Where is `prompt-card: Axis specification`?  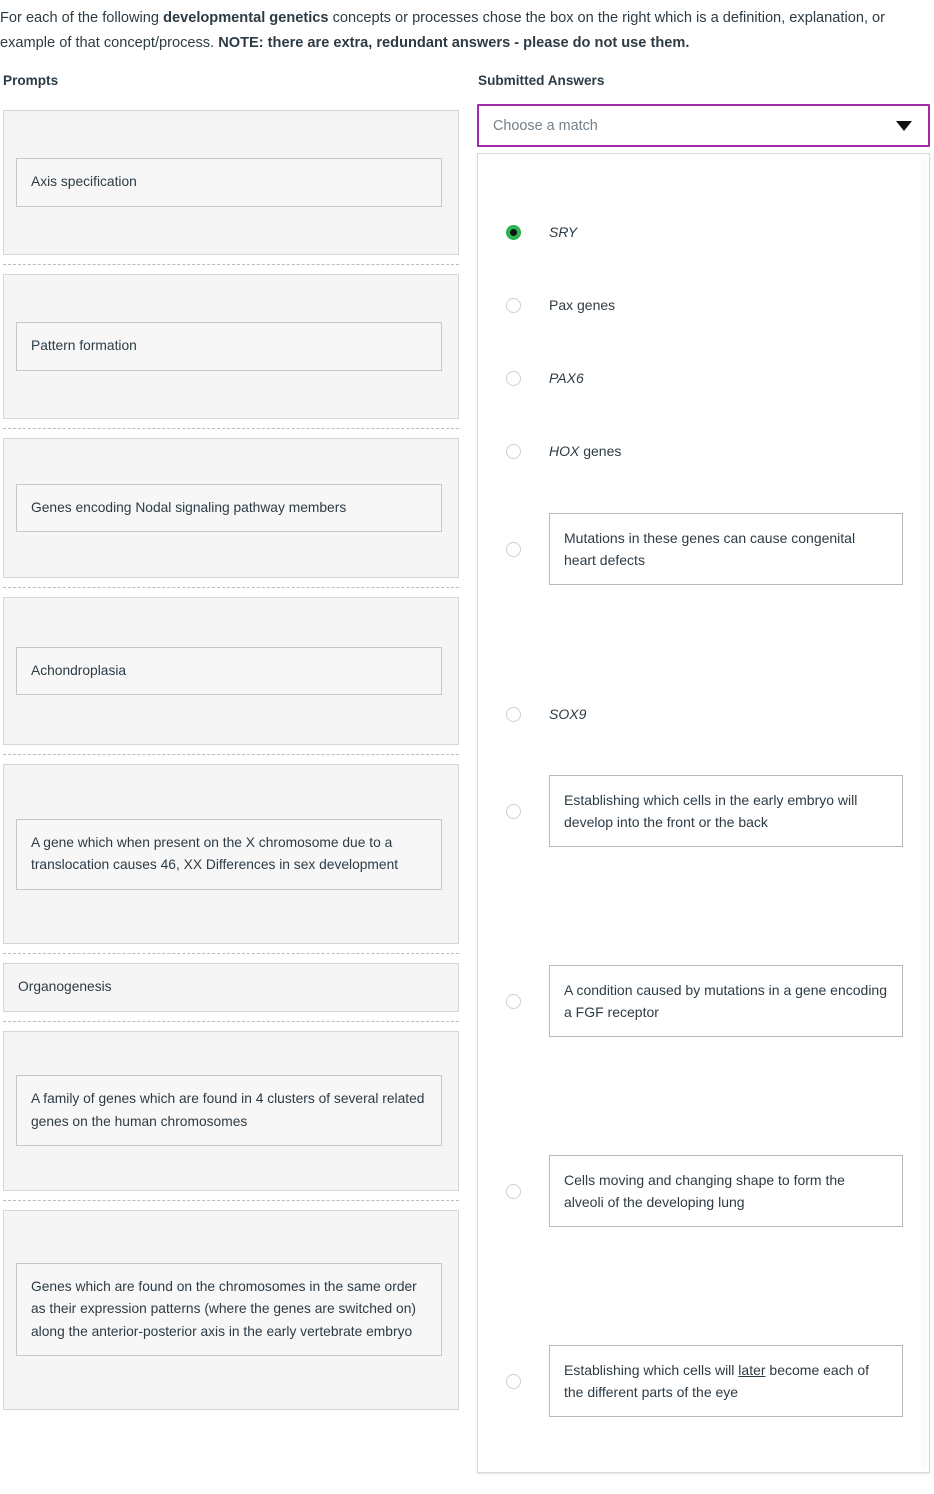
prompt-card: Axis specification is located at coordinates (231, 182).